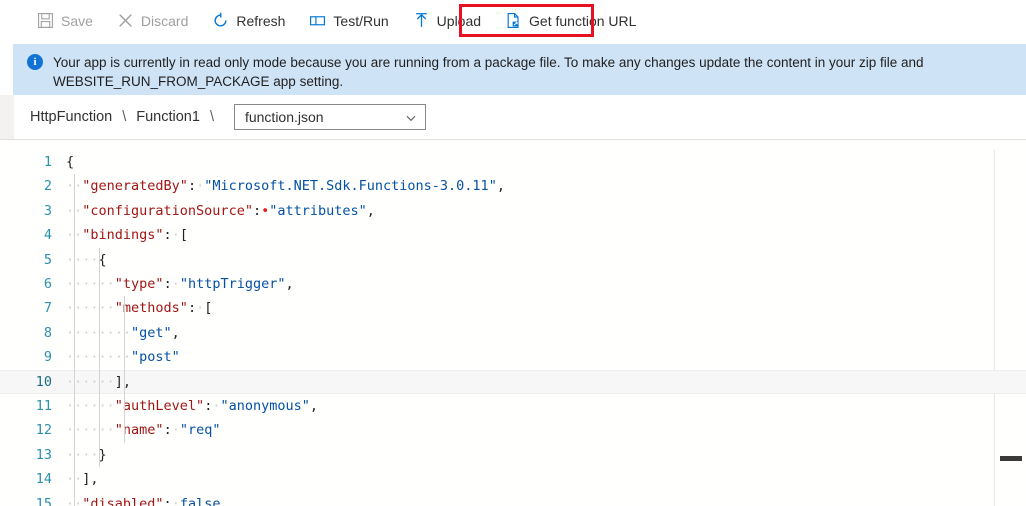  Describe the element at coordinates (168, 117) in the screenshot. I see `breadcrumb-function: Function1` at that location.